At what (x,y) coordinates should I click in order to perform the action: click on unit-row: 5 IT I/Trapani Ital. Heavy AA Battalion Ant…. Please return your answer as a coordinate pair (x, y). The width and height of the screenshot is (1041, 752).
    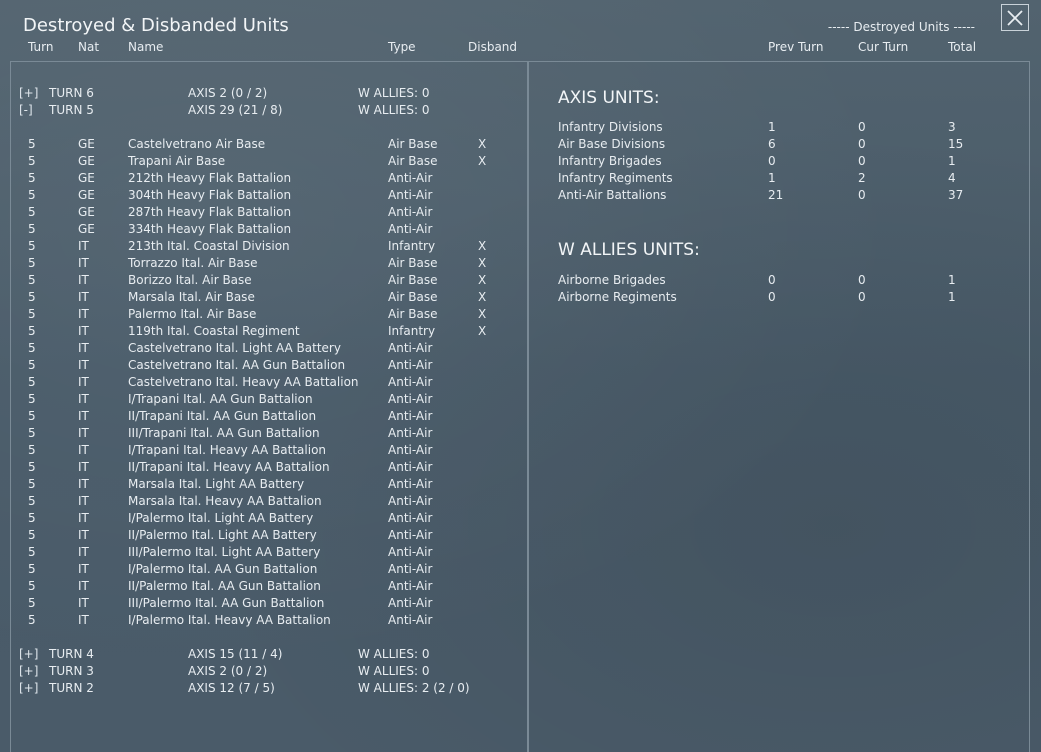
    Looking at the image, I should click on (260, 450).